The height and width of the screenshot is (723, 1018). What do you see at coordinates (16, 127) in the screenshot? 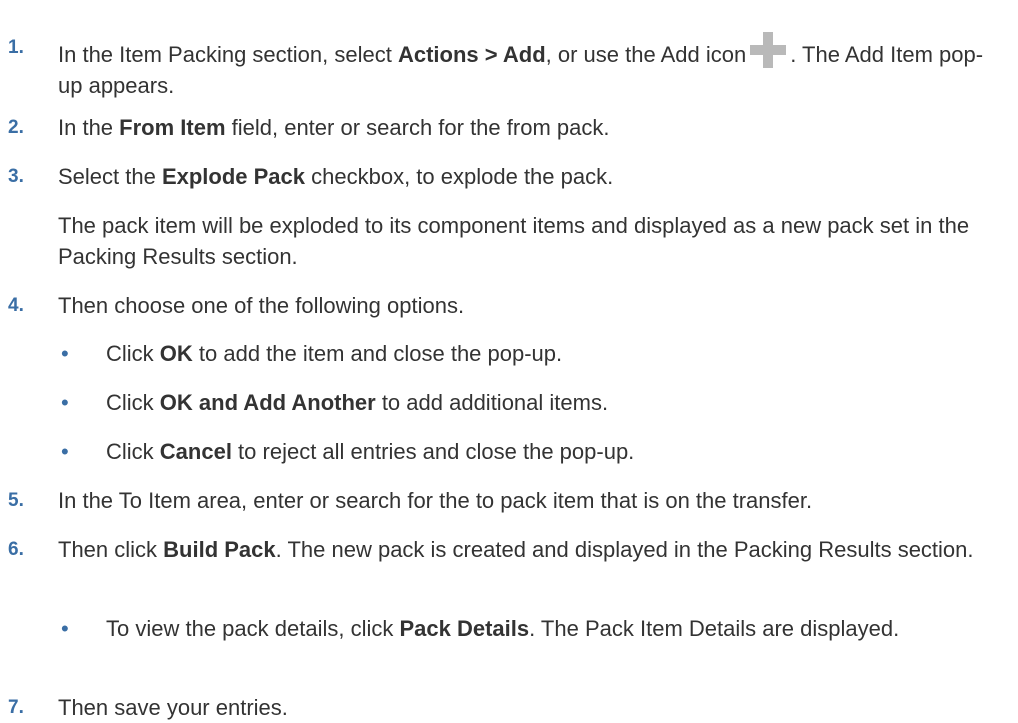
I see `step-number: 2.` at bounding box center [16, 127].